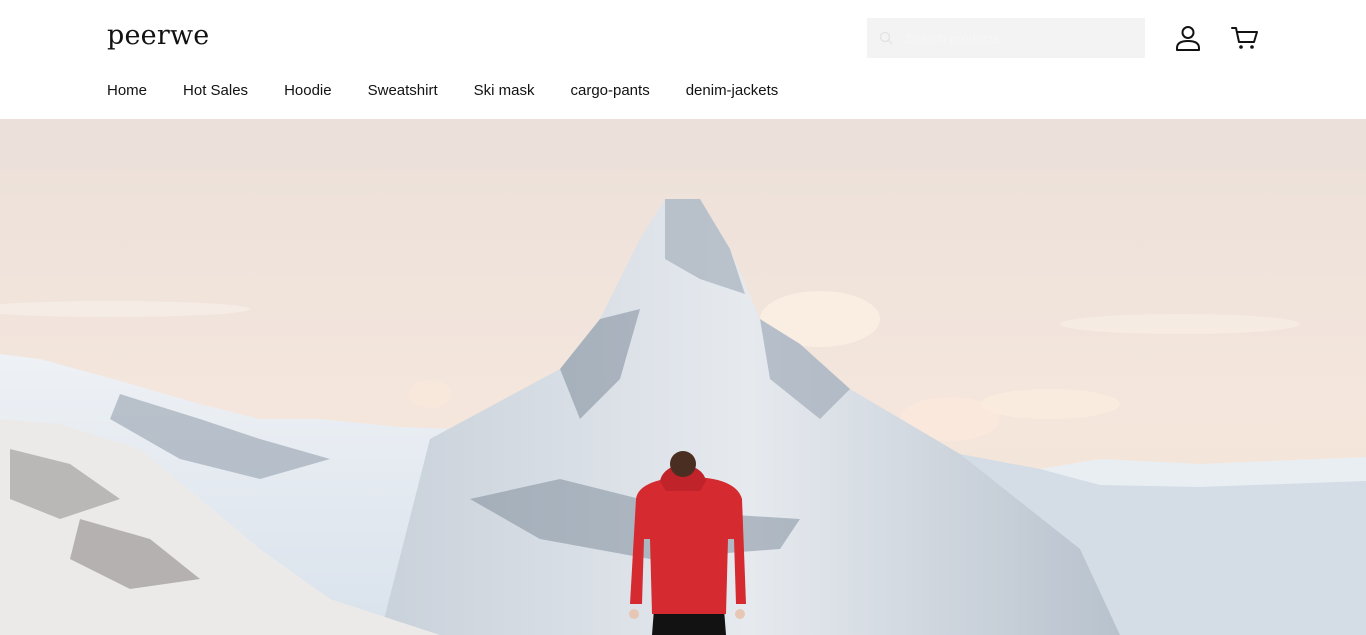 The width and height of the screenshot is (1366, 635). I want to click on nav-item-cargo-pants: cargo-pants, so click(609, 90).